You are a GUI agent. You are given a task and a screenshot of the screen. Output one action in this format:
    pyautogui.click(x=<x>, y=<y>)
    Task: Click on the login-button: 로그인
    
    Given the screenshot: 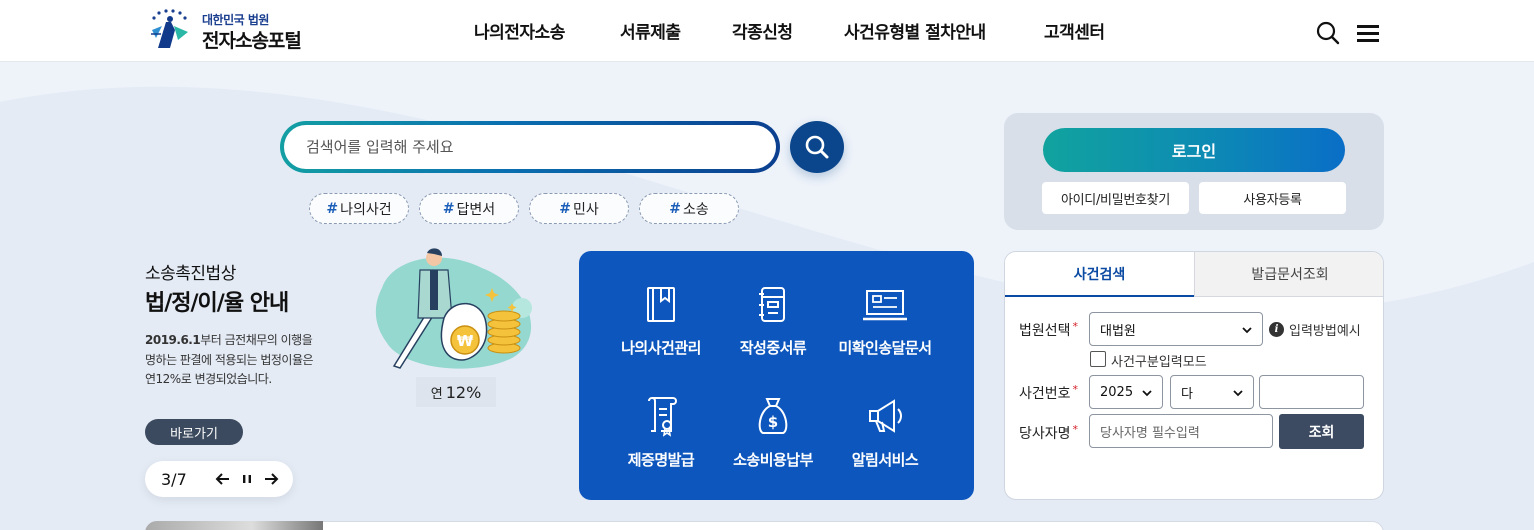 What is the action you would take?
    pyautogui.click(x=1194, y=150)
    